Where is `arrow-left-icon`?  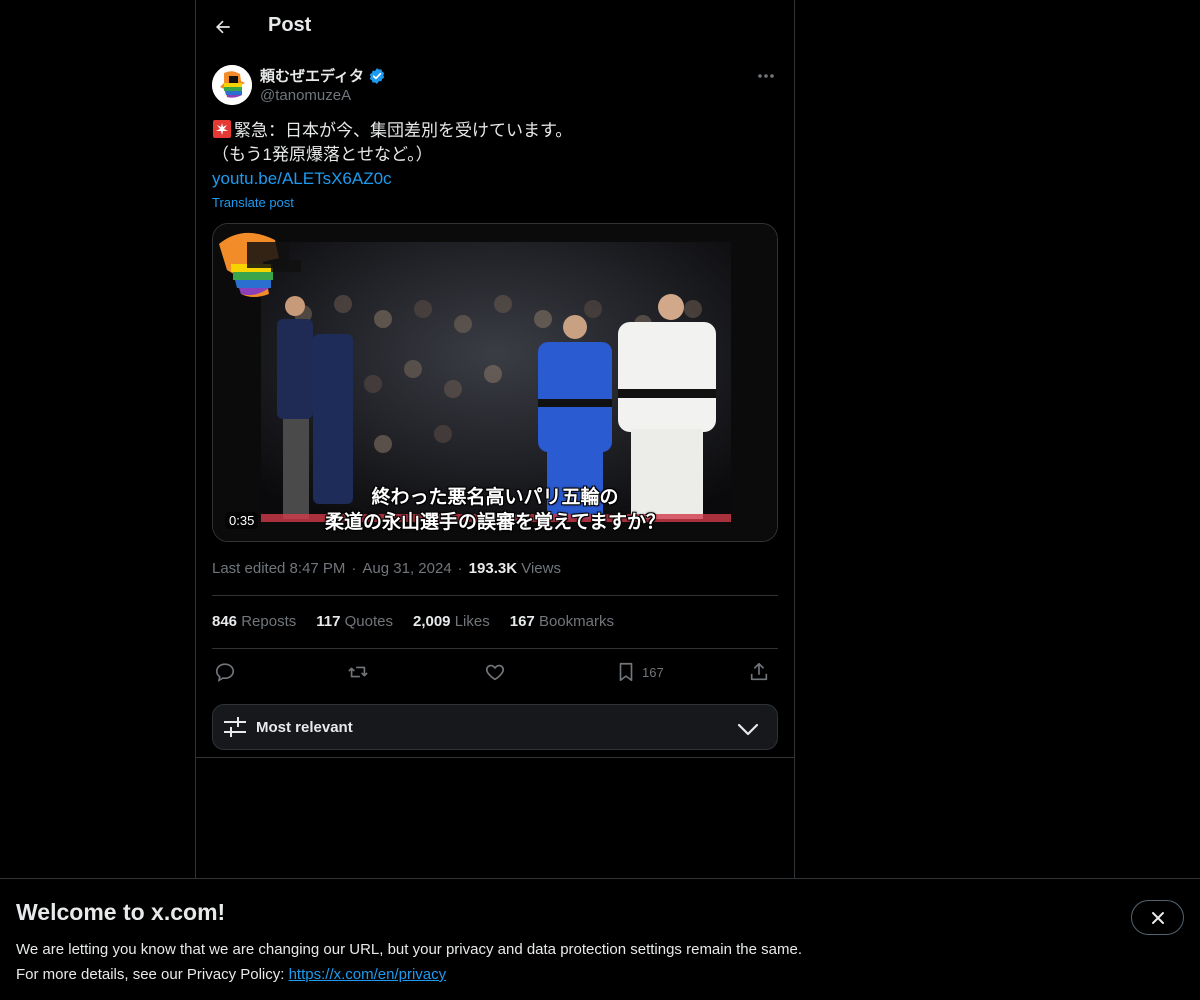 arrow-left-icon is located at coordinates (223, 27).